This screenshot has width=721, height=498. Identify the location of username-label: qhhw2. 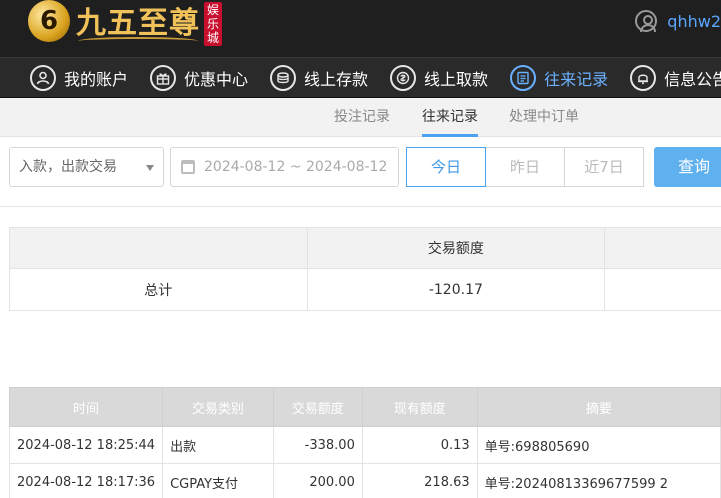
(694, 21).